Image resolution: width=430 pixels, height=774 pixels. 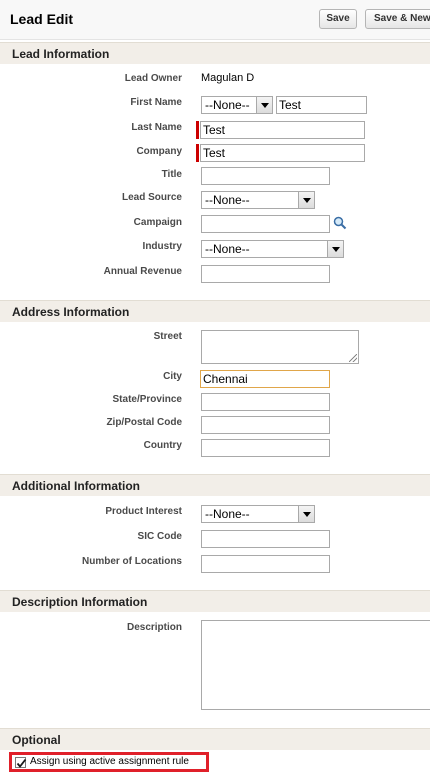 I want to click on product-interest-label: Product Interest, so click(x=143, y=511).